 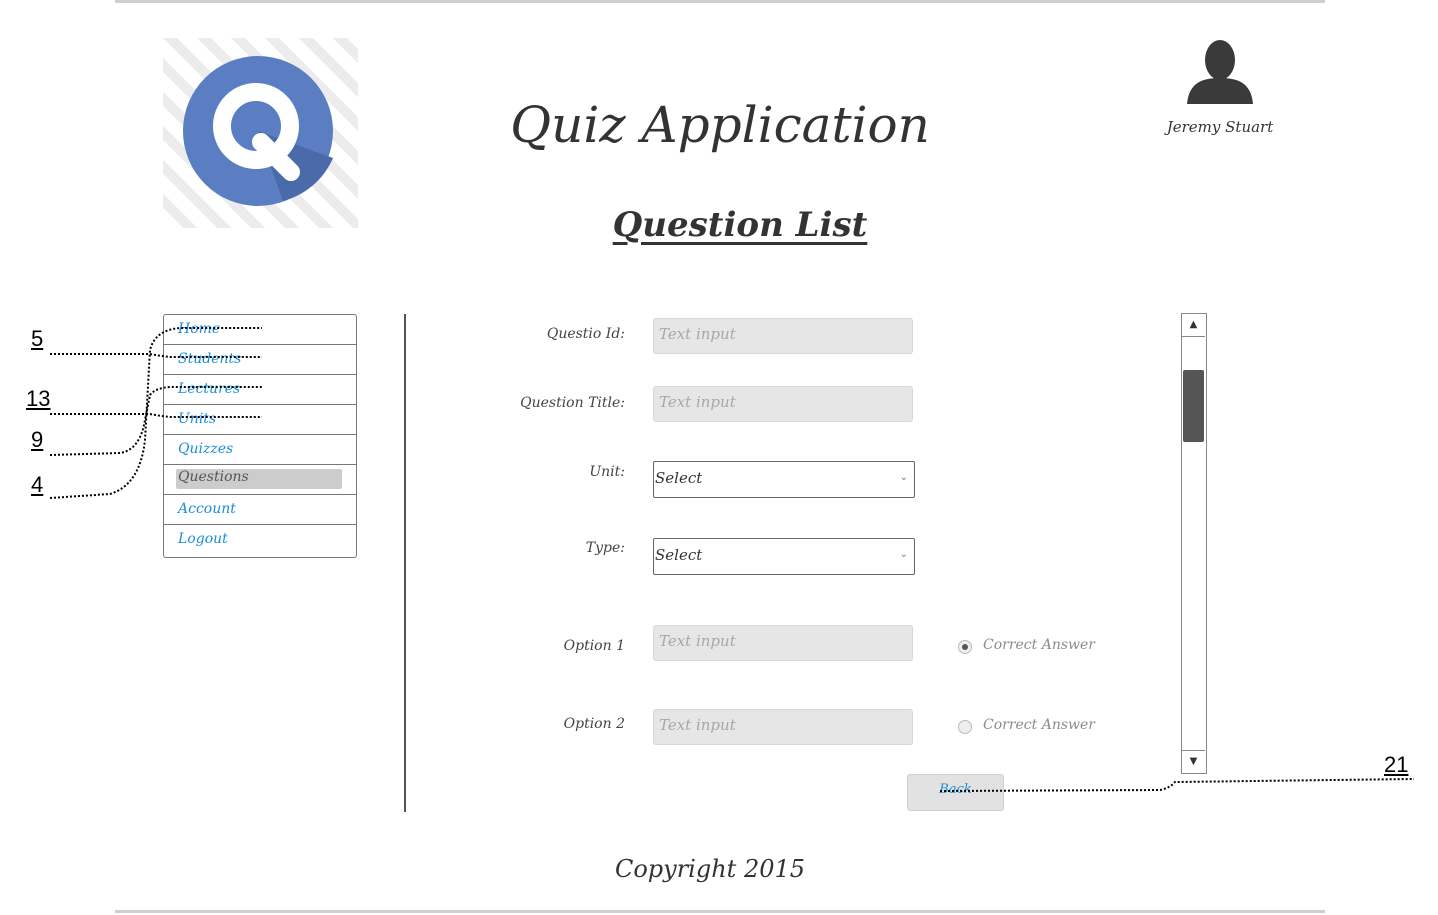 I want to click on unit-select-value: Select, so click(x=679, y=478).